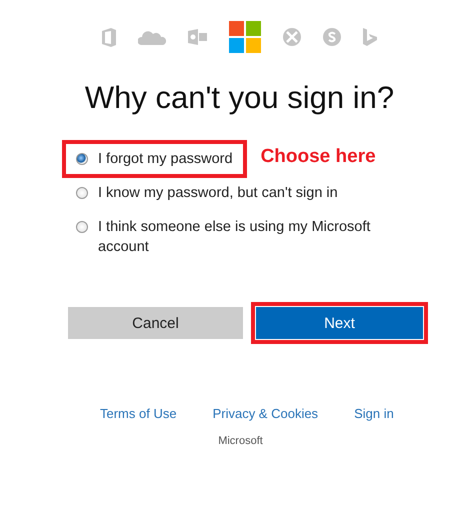 This screenshot has width=469, height=513. Describe the element at coordinates (374, 413) in the screenshot. I see `footer-link: Sign in` at that location.